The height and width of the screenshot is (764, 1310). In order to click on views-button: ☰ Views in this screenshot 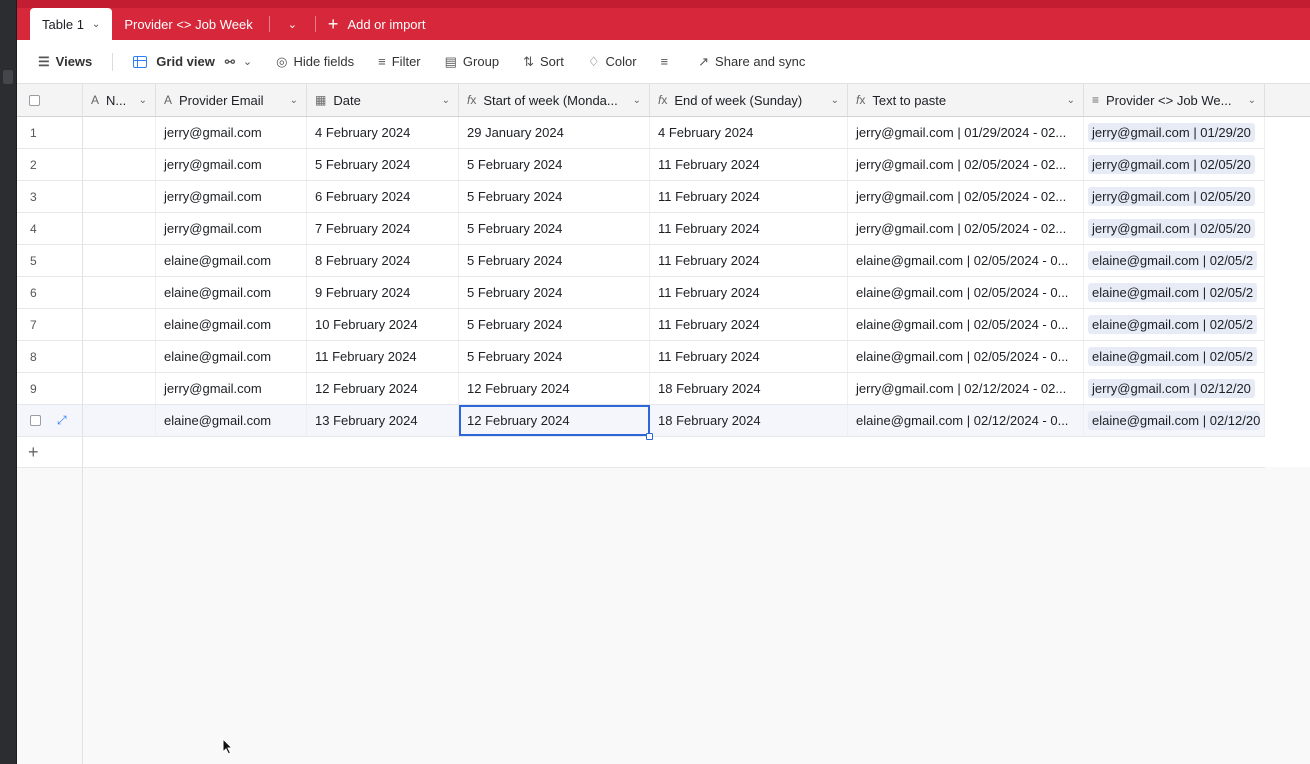, I will do `click(65, 62)`.